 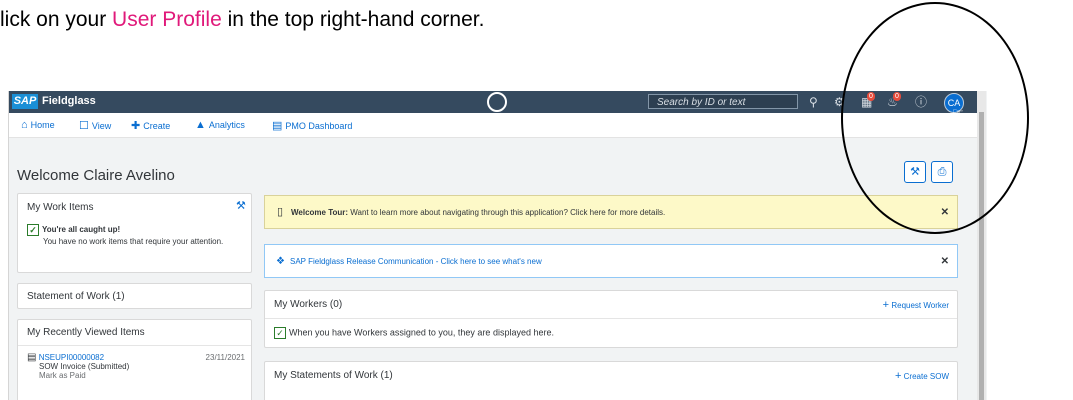 What do you see at coordinates (62, 375) in the screenshot?
I see `recent-item-action: Mark as Paid` at bounding box center [62, 375].